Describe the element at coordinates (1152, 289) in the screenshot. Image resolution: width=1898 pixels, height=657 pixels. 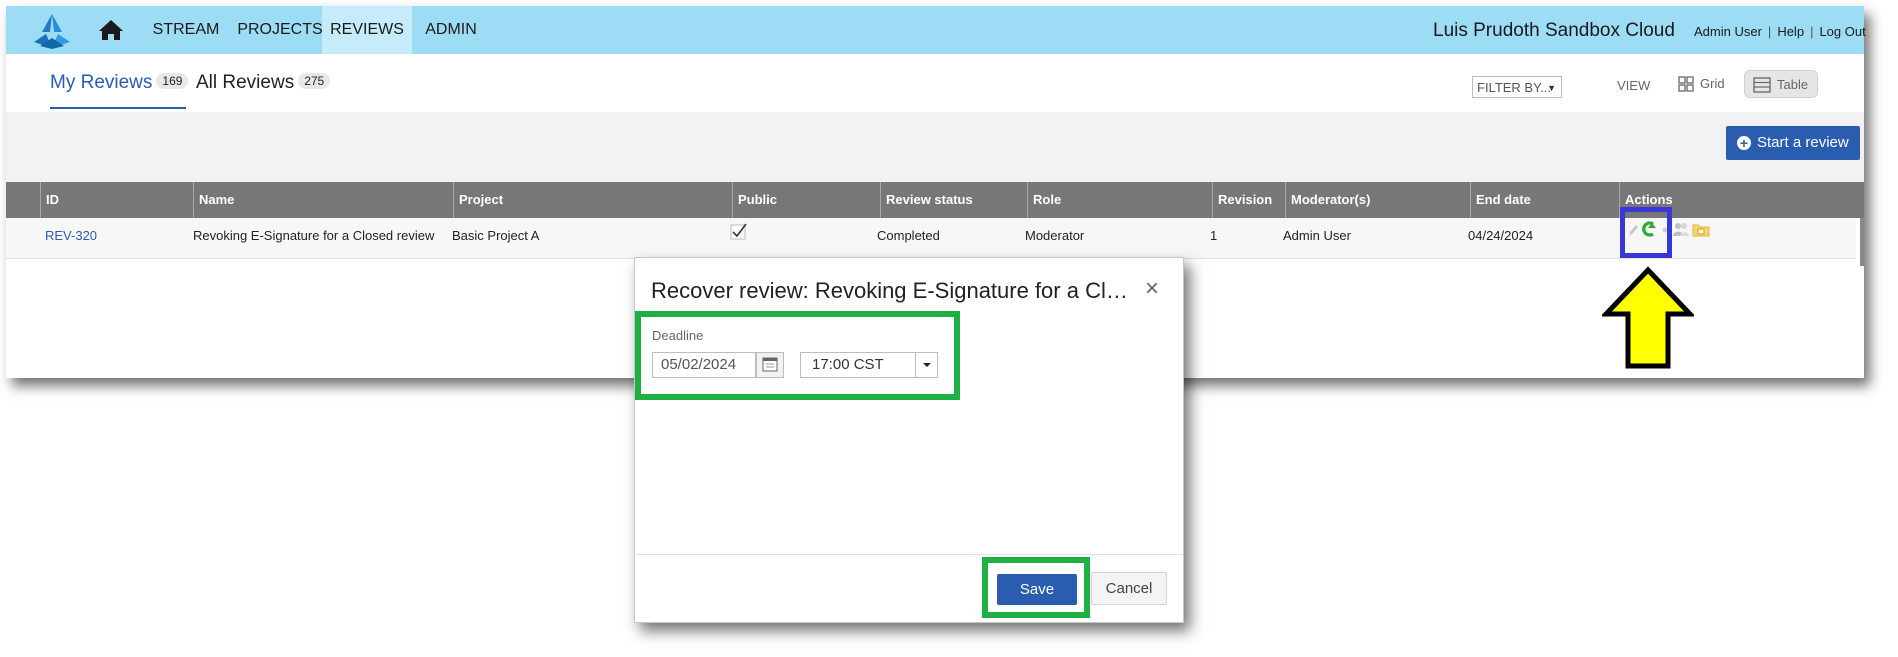
I see `close-icon: ×` at that location.